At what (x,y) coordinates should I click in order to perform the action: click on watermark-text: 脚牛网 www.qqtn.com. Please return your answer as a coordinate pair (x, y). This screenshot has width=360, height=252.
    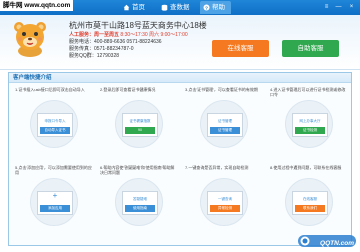
    Looking at the image, I should click on (37, 5).